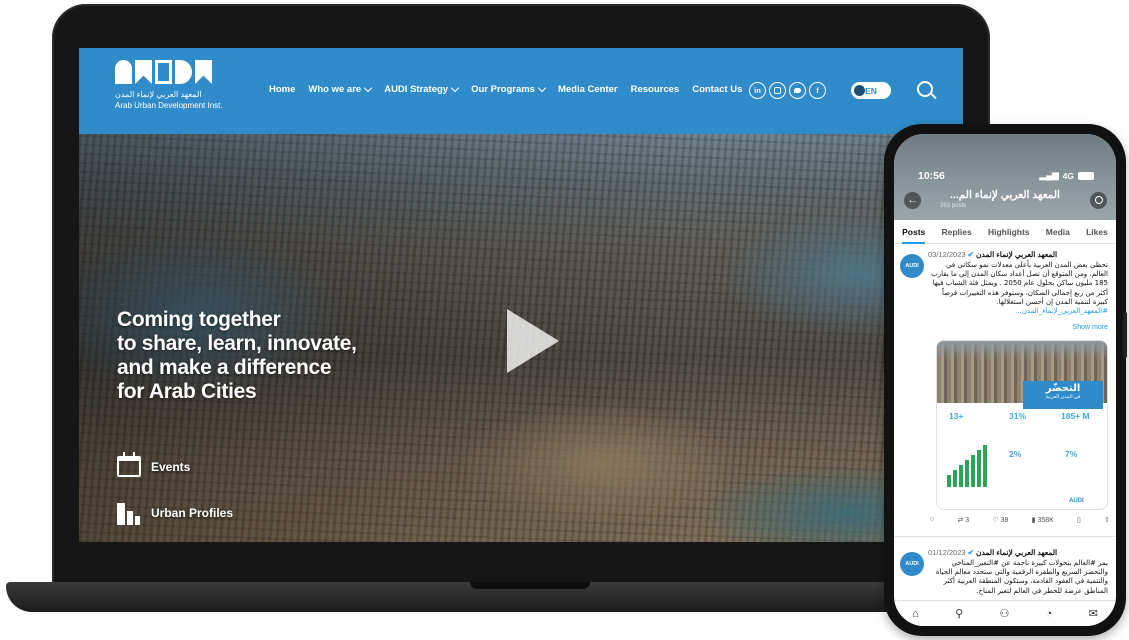 This screenshot has width=1129, height=640. Describe the element at coordinates (963, 520) in the screenshot. I see `repost-button: ⇄ 3` at that location.